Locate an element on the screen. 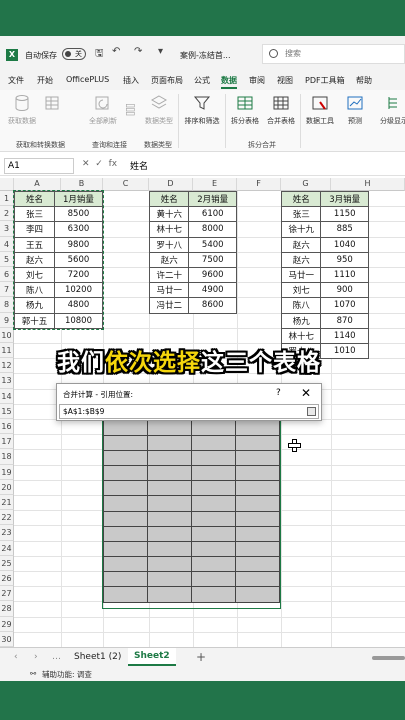 Image resolution: width=405 pixels, height=720 pixels. cell: 杨九 is located at coordinates (301, 320).